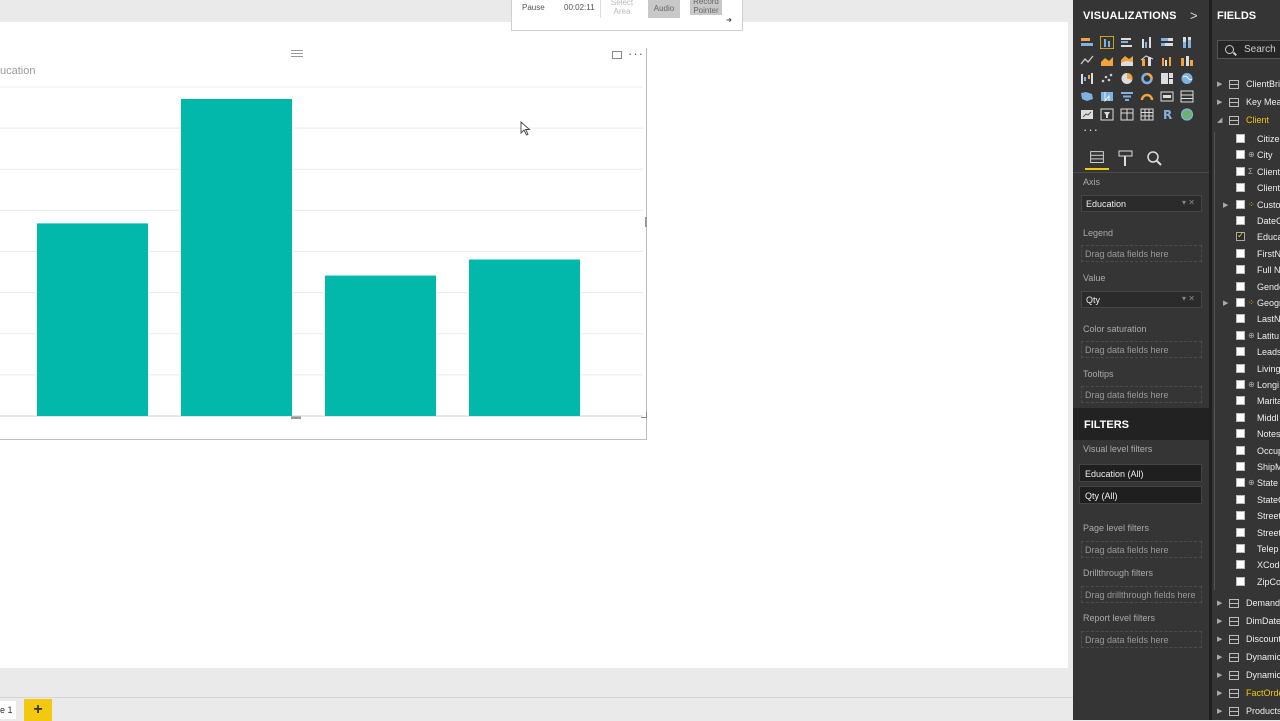  I want to click on field-item: ⊕ State, so click(1246, 483).